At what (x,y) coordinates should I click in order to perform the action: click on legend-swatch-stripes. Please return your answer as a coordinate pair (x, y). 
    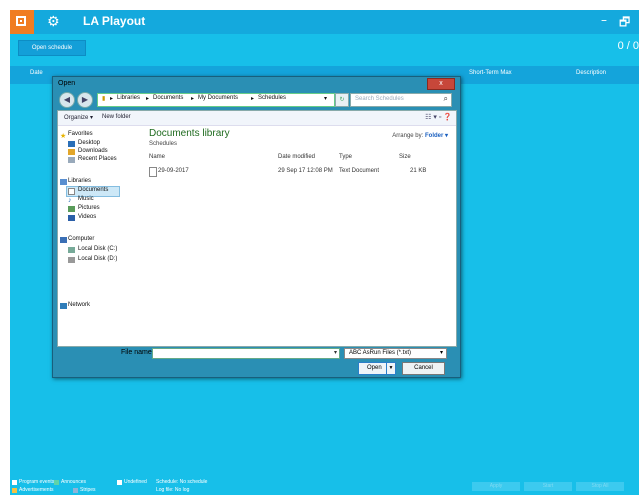
    Looking at the image, I should click on (75, 490).